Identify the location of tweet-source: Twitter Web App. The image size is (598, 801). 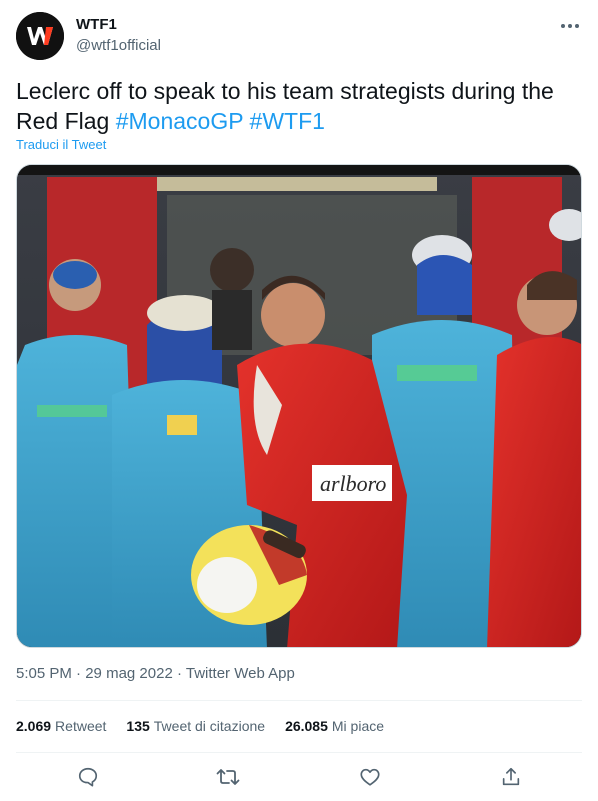
(240, 673).